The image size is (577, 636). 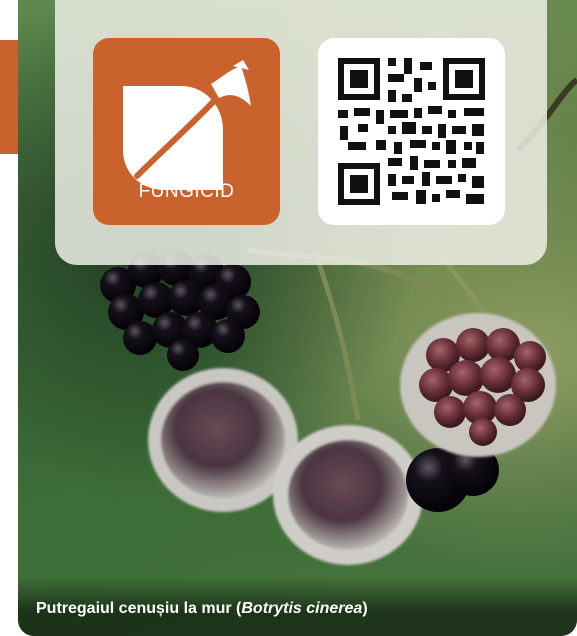 I want to click on fungicid-label: FUNGICID, so click(x=186, y=191).